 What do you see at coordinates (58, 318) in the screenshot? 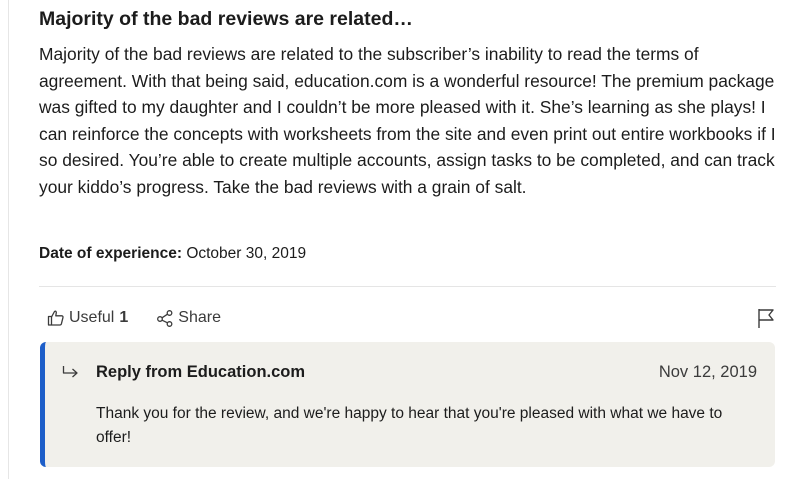
I see `thumbs-up-icon` at bounding box center [58, 318].